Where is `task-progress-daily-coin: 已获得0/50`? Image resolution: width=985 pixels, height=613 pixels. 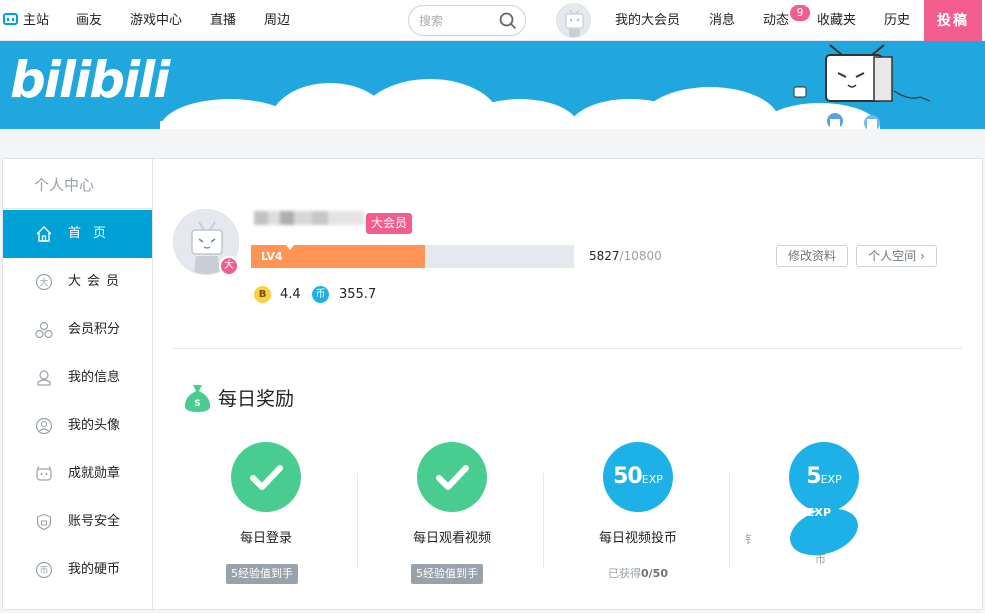
task-progress-daily-coin: 已获得0/50 is located at coordinates (638, 574).